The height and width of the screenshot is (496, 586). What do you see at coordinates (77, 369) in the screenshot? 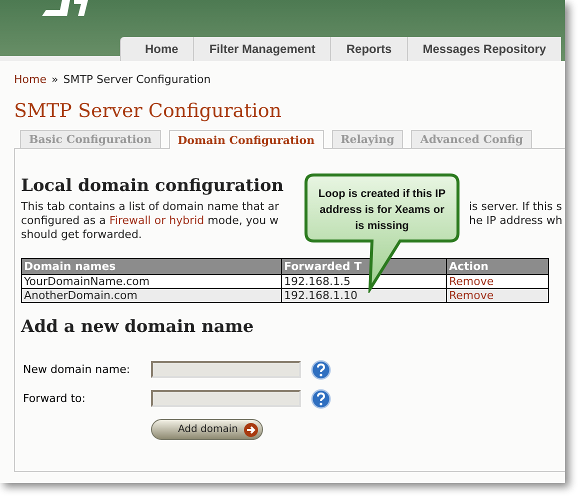
I see `field-label: New domain name:` at bounding box center [77, 369].